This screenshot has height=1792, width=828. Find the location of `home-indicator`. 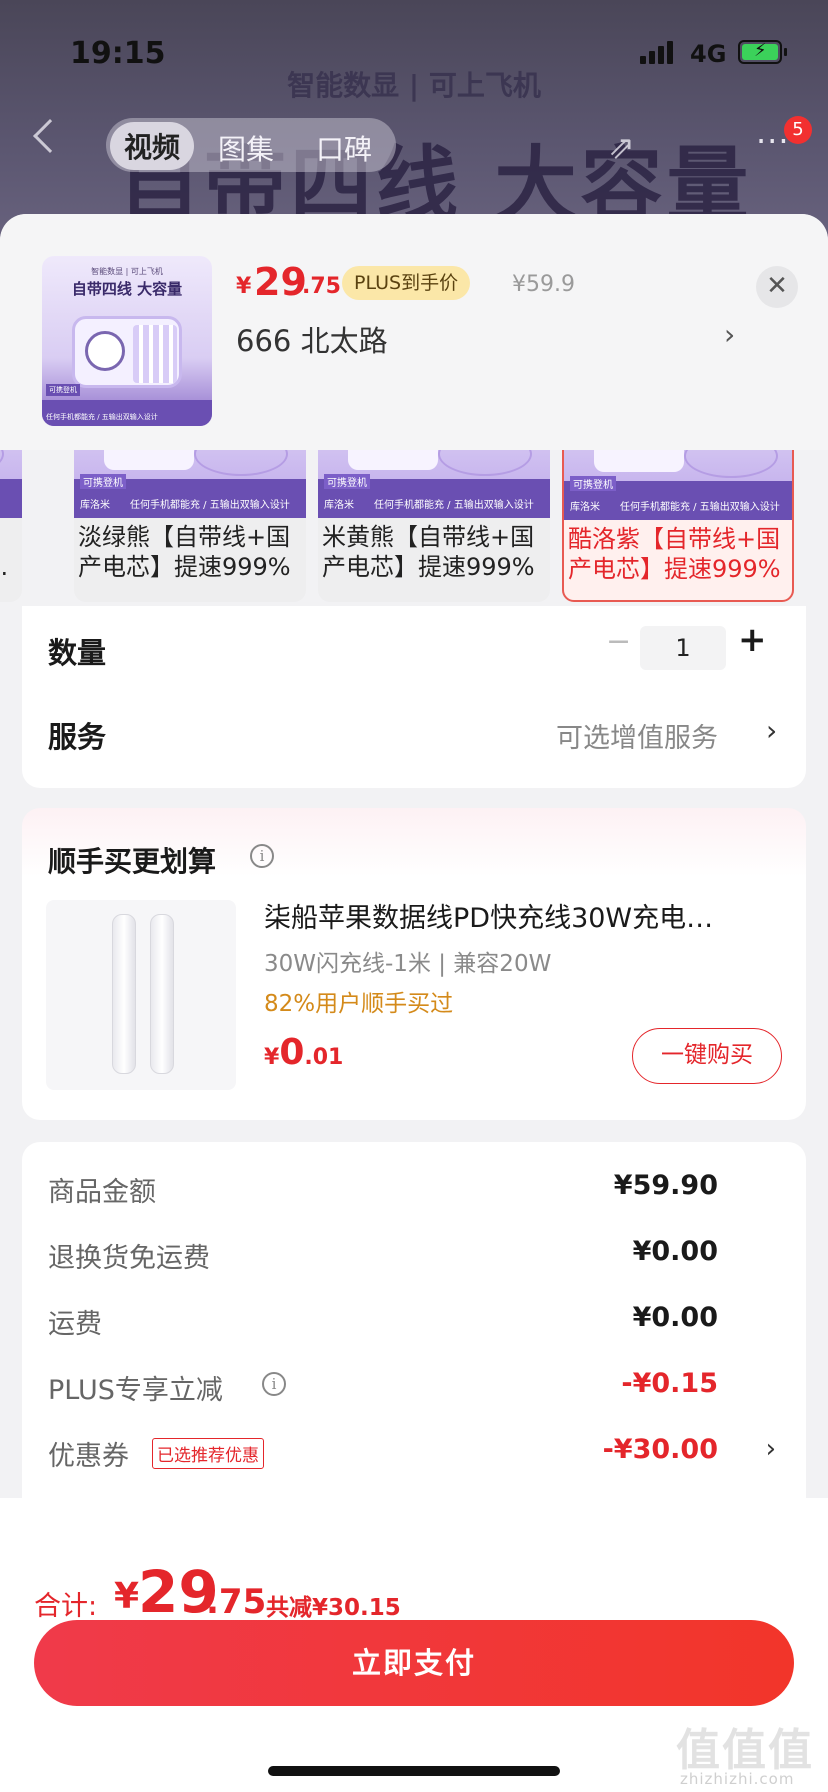

home-indicator is located at coordinates (414, 1771).